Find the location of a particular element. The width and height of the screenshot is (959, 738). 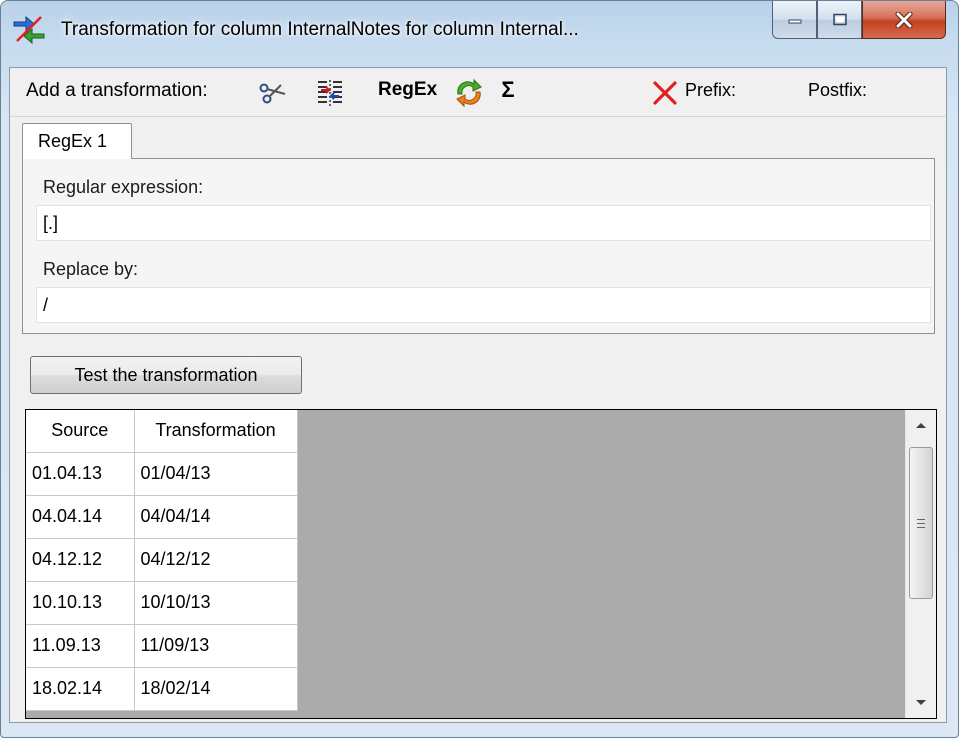

scroll-up-button is located at coordinates (921, 425).